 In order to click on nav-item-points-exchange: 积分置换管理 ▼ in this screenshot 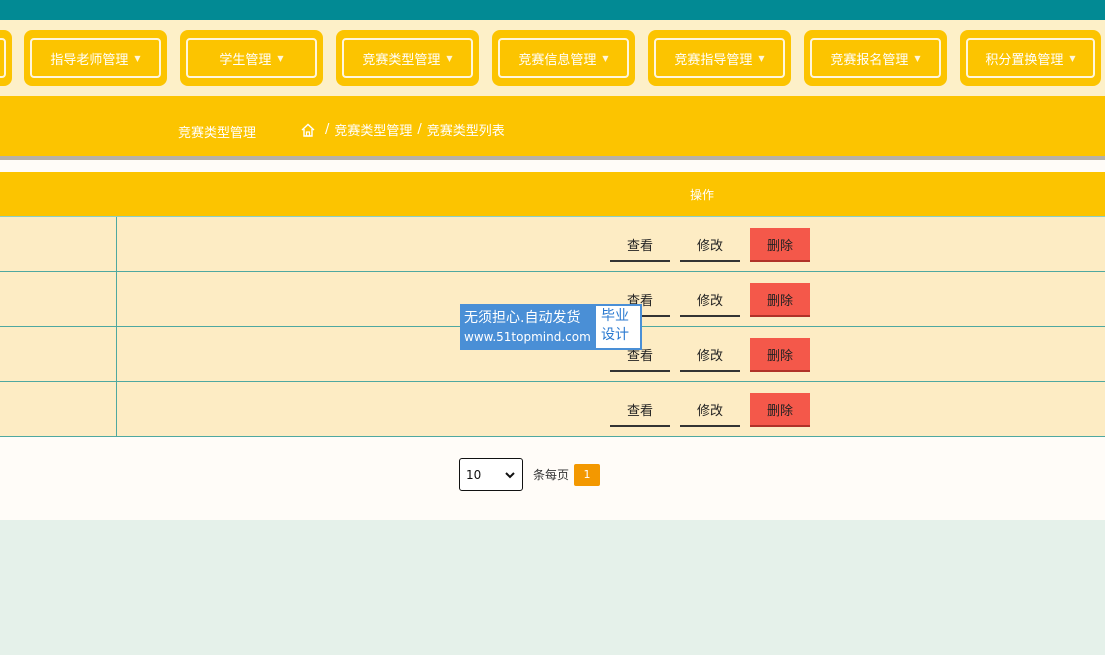, I will do `click(1030, 58)`.